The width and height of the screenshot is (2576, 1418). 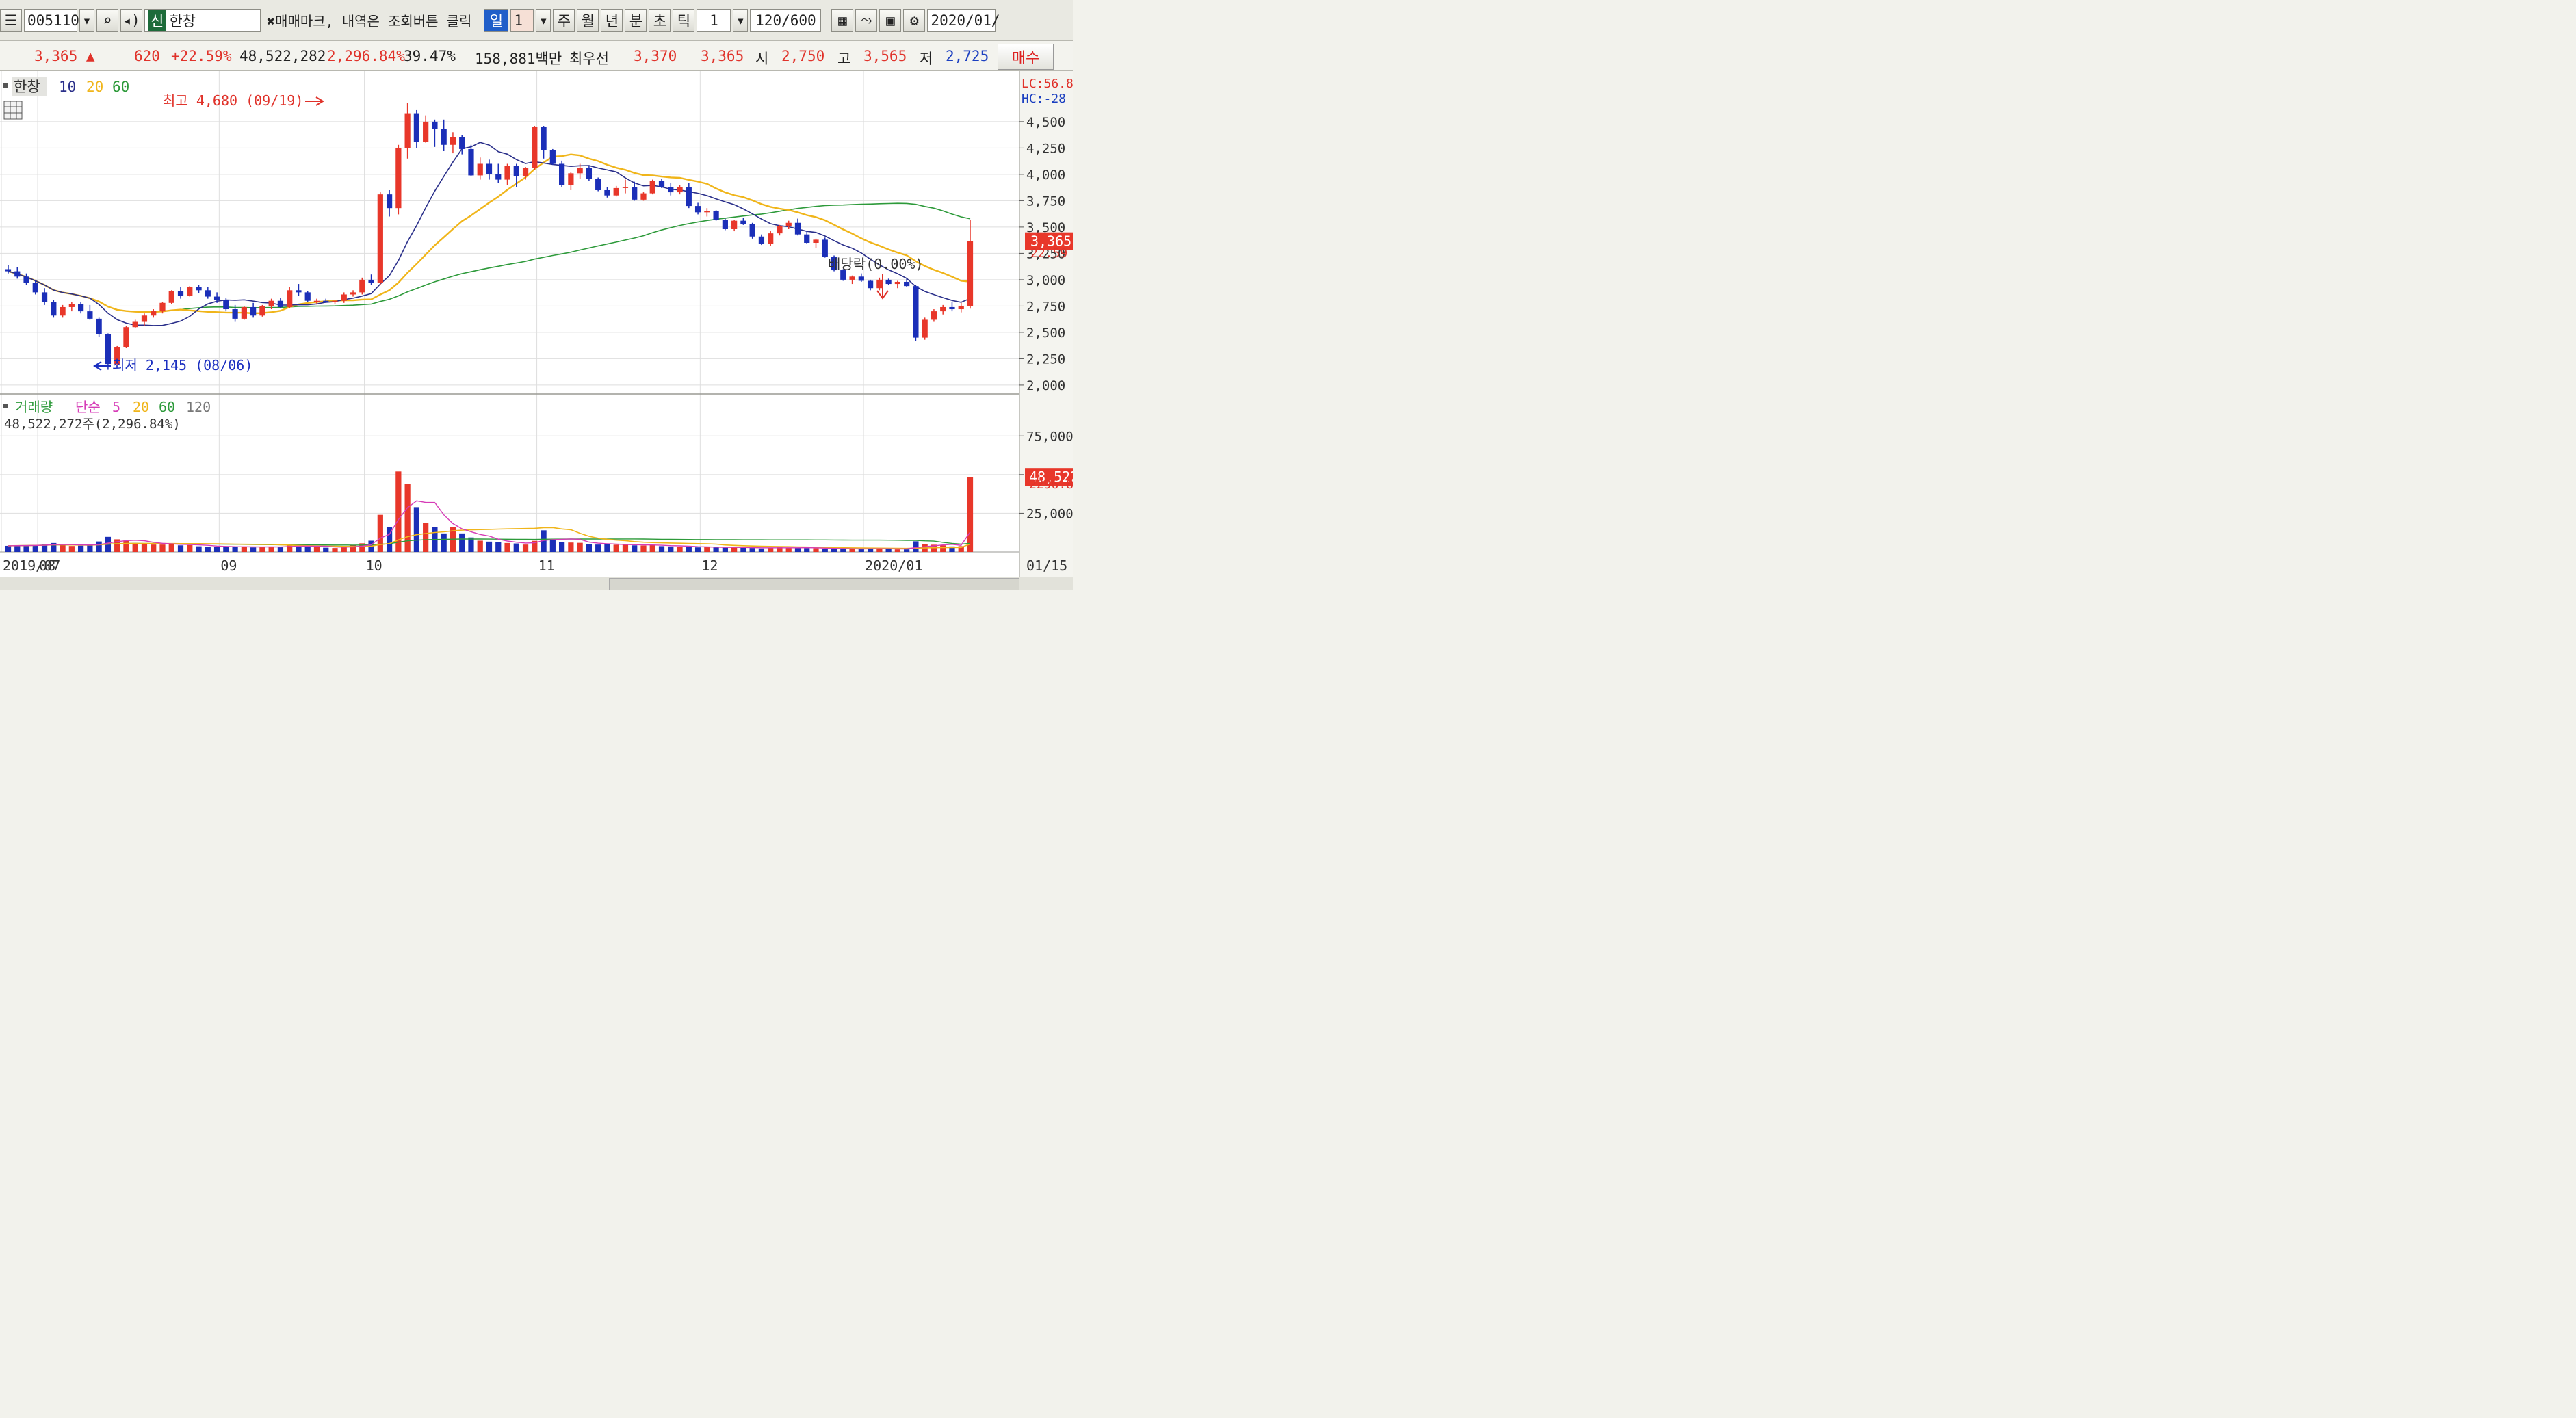 What do you see at coordinates (86, 20) in the screenshot?
I see `dropdown-icon: ▾` at bounding box center [86, 20].